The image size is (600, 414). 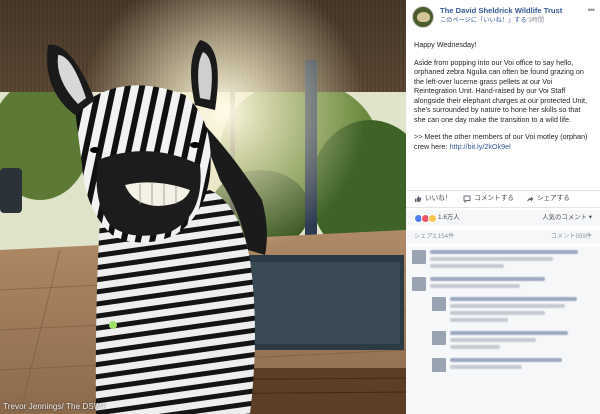 What do you see at coordinates (480, 146) in the screenshot?
I see `post-link: http://bit.ly/2kOk9el` at bounding box center [480, 146].